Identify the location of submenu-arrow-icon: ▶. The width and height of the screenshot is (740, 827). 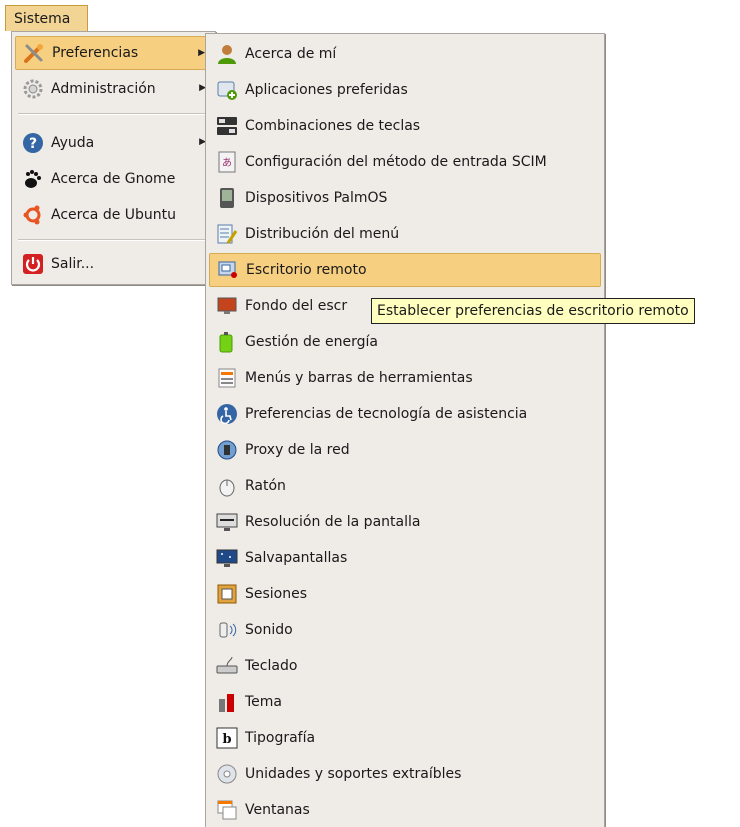
(201, 53).